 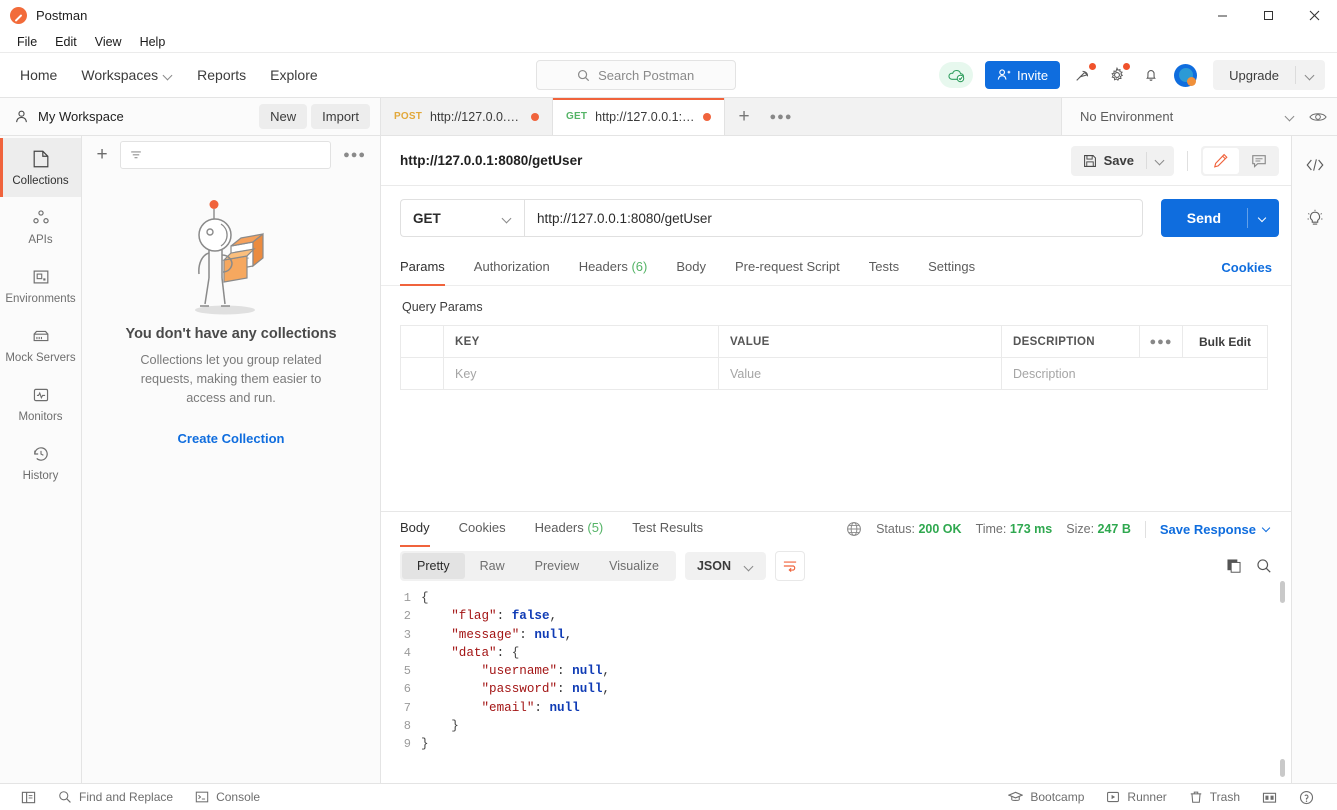 I want to click on value-input: Value, so click(x=860, y=373).